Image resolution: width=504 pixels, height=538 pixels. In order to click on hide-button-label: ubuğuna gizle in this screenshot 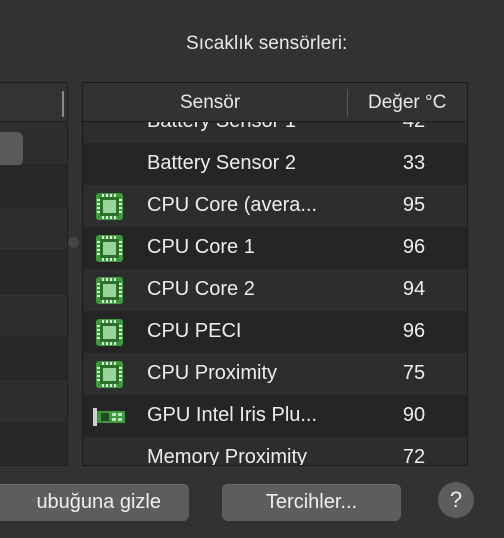, I will do `click(98, 502)`.